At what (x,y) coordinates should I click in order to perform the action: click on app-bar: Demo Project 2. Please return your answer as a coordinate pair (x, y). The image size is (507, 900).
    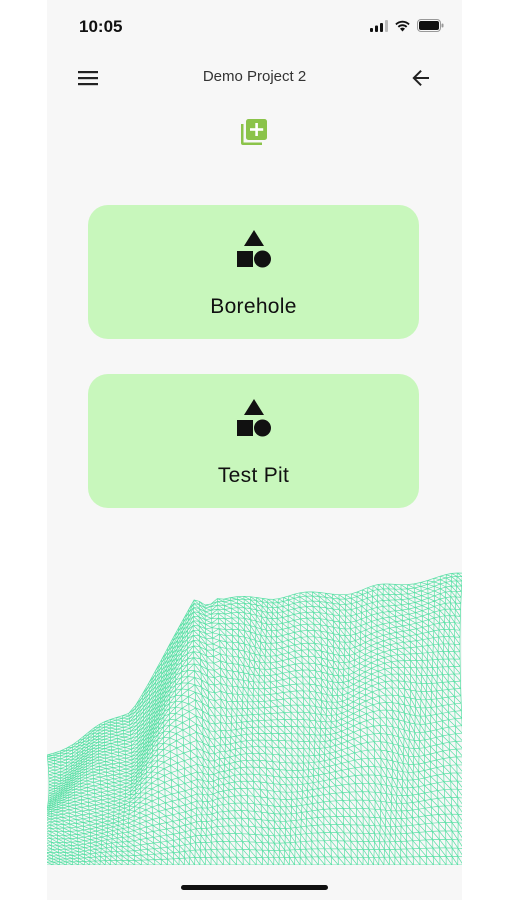
    Looking at the image, I should click on (254, 78).